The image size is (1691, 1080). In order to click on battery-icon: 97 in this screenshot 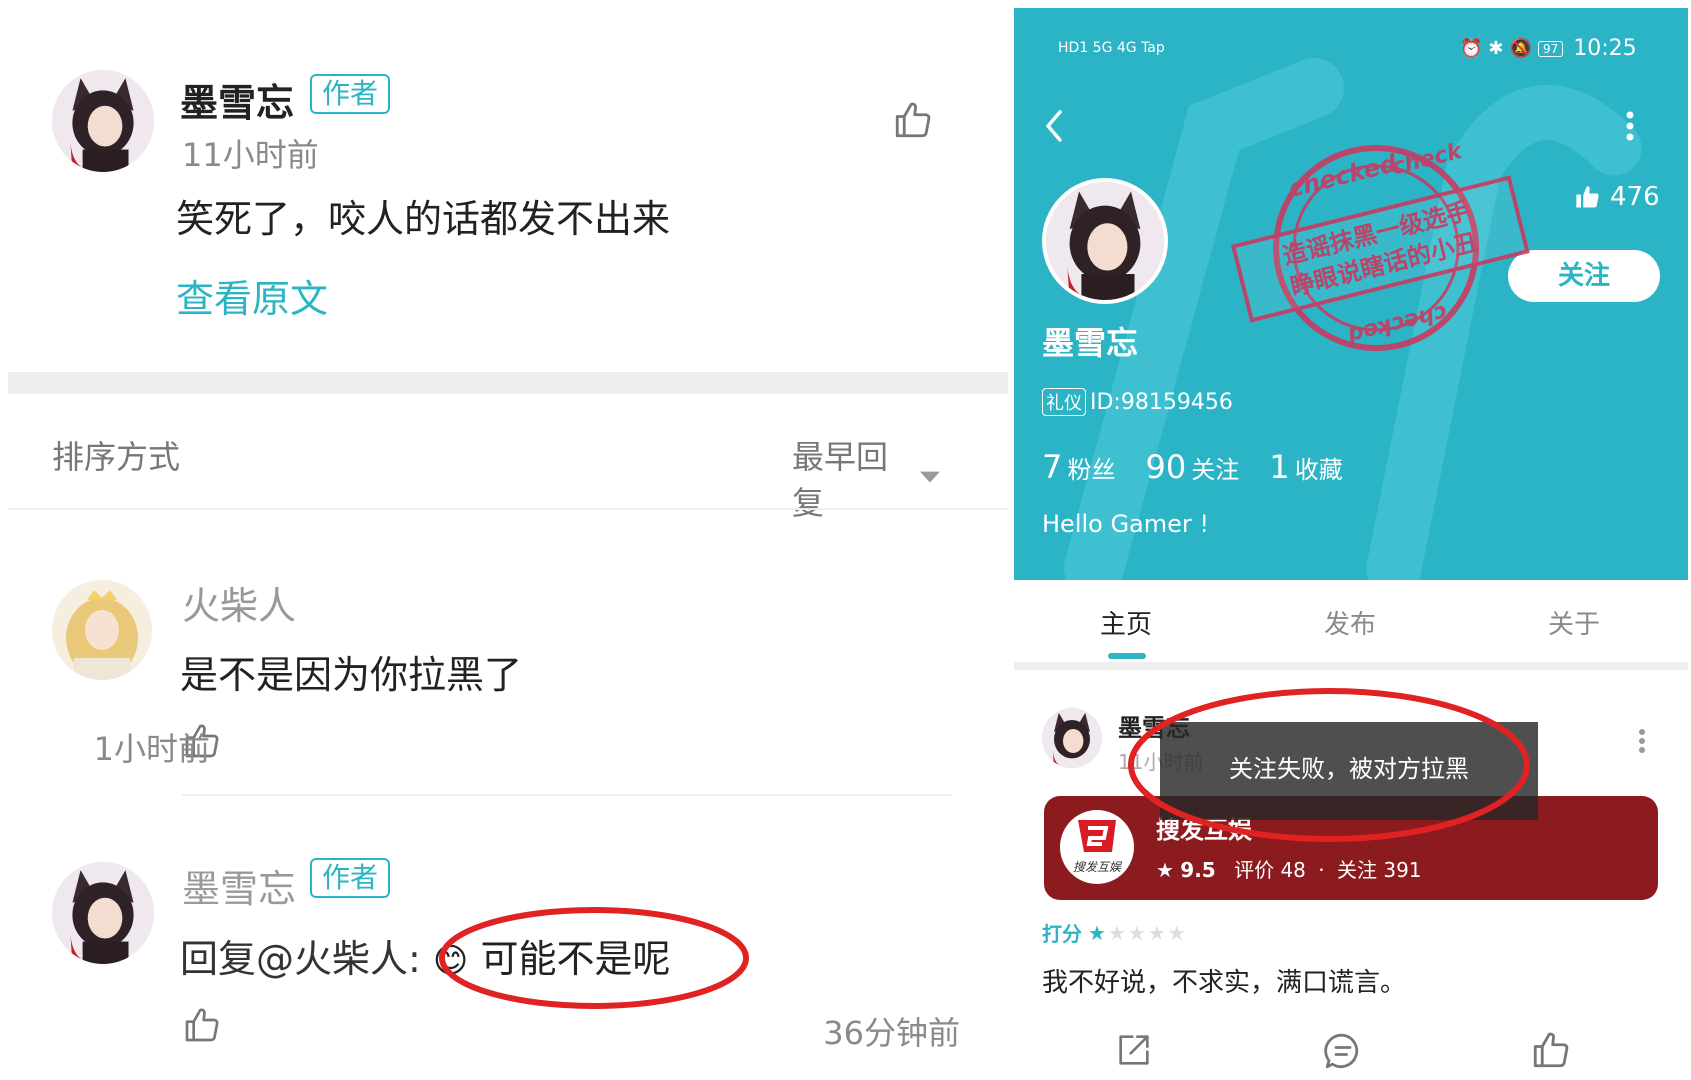, I will do `click(1550, 48)`.